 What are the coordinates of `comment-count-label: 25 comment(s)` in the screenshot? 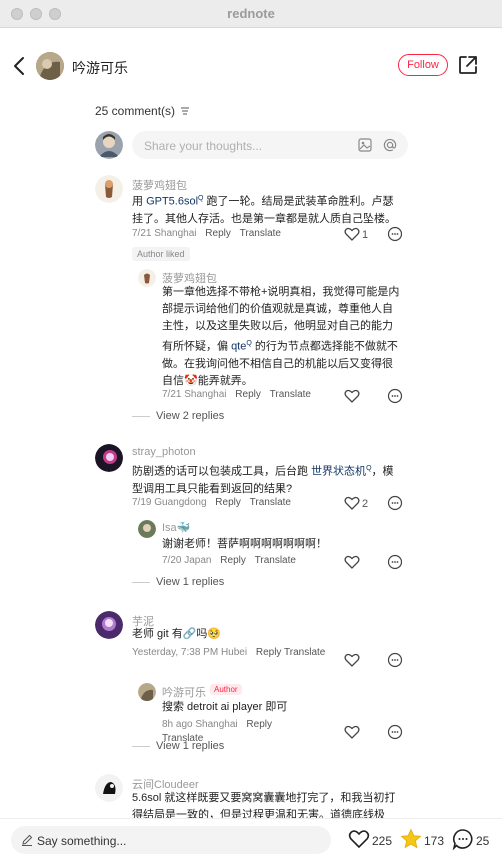 It's located at (135, 111).